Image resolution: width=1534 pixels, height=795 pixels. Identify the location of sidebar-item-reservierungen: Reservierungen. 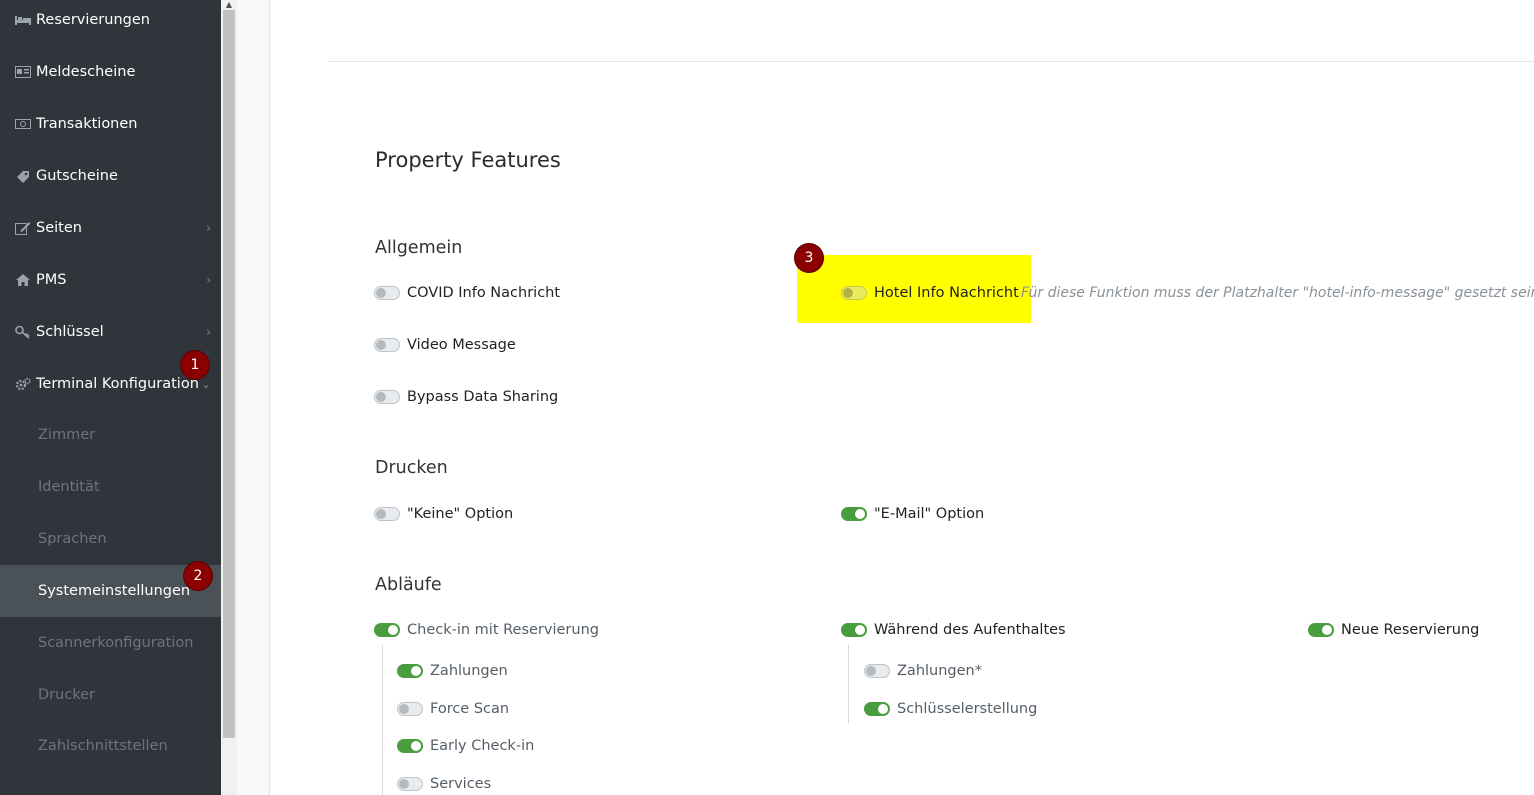
(110, 23).